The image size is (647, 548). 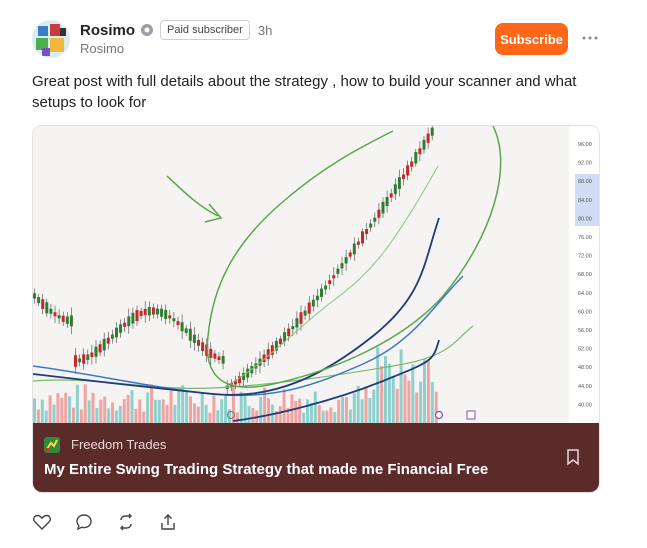 I want to click on comment-icon, so click(x=84, y=522).